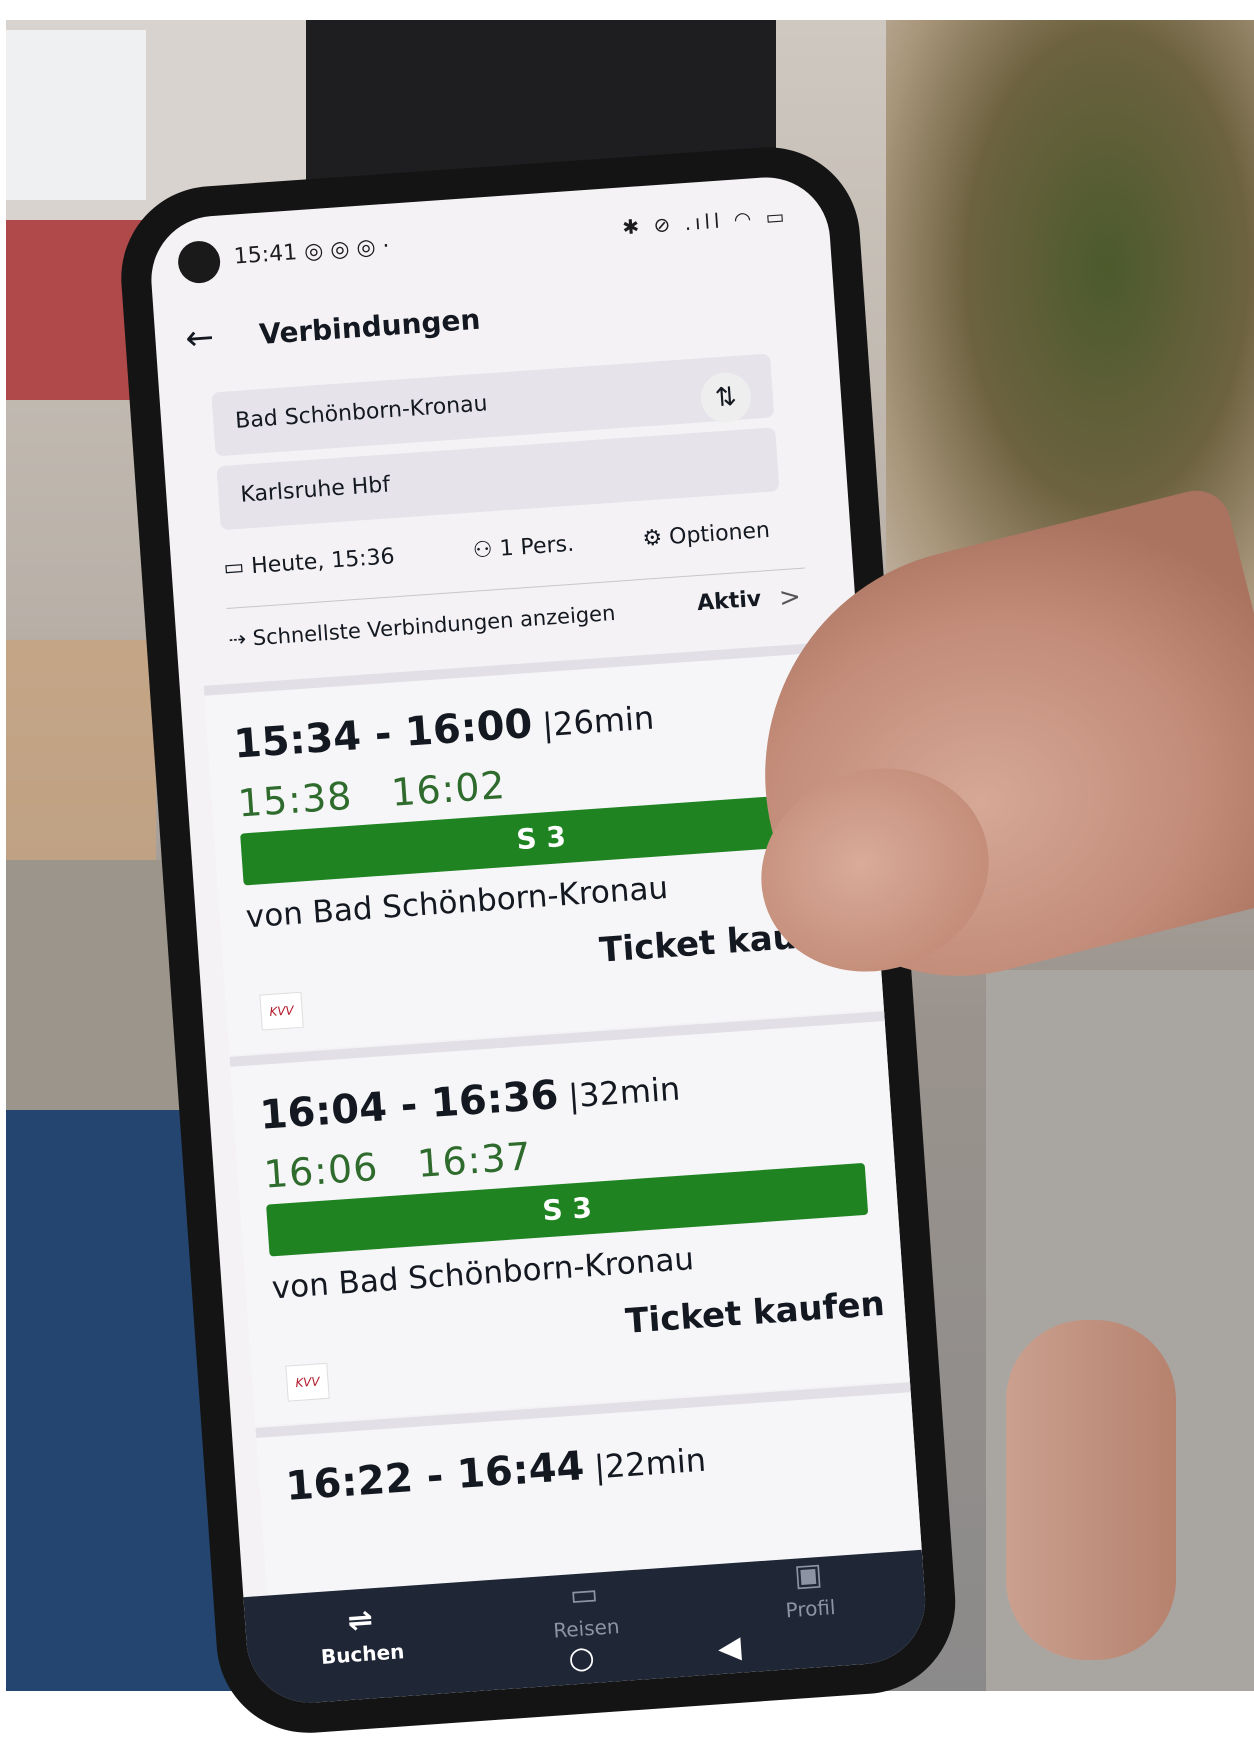 The height and width of the screenshot is (1739, 1254). Describe the element at coordinates (1091, 1490) in the screenshot. I see `holding-hand` at that location.